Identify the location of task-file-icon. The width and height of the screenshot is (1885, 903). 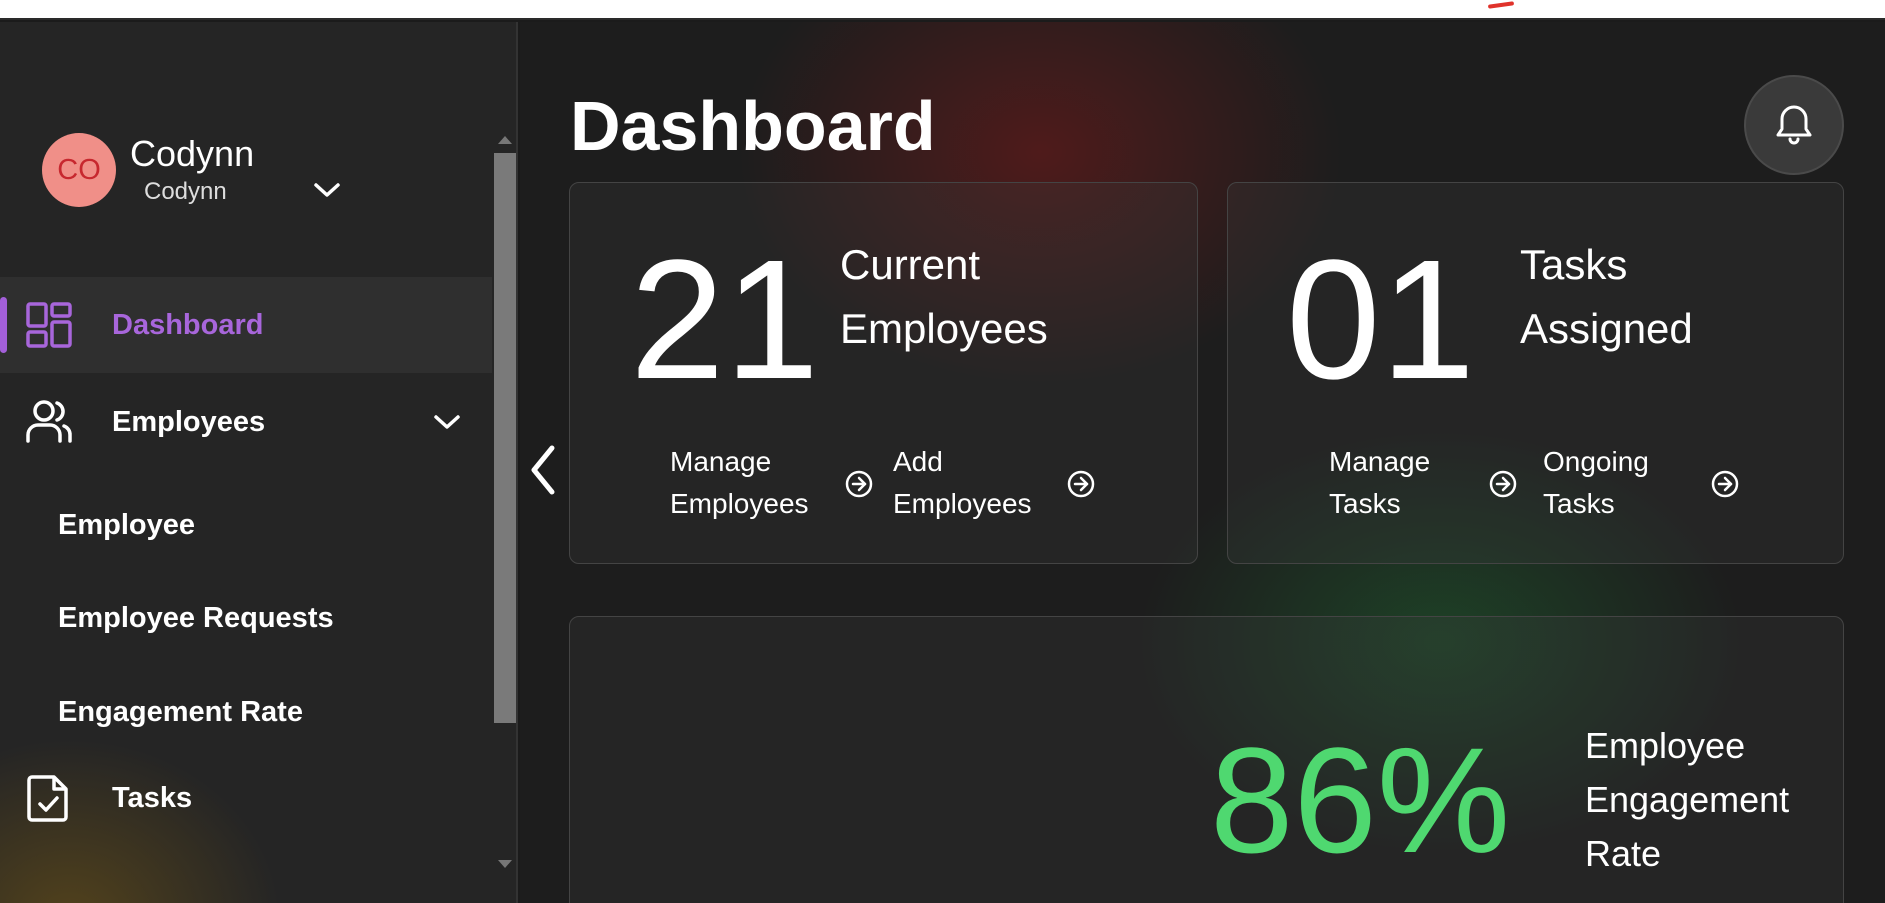
(47, 798).